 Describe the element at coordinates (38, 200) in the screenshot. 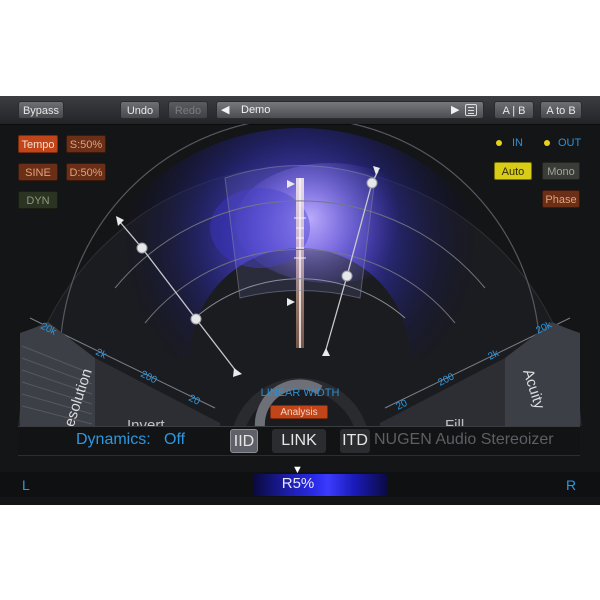

I see `dyn-button: DYN` at that location.